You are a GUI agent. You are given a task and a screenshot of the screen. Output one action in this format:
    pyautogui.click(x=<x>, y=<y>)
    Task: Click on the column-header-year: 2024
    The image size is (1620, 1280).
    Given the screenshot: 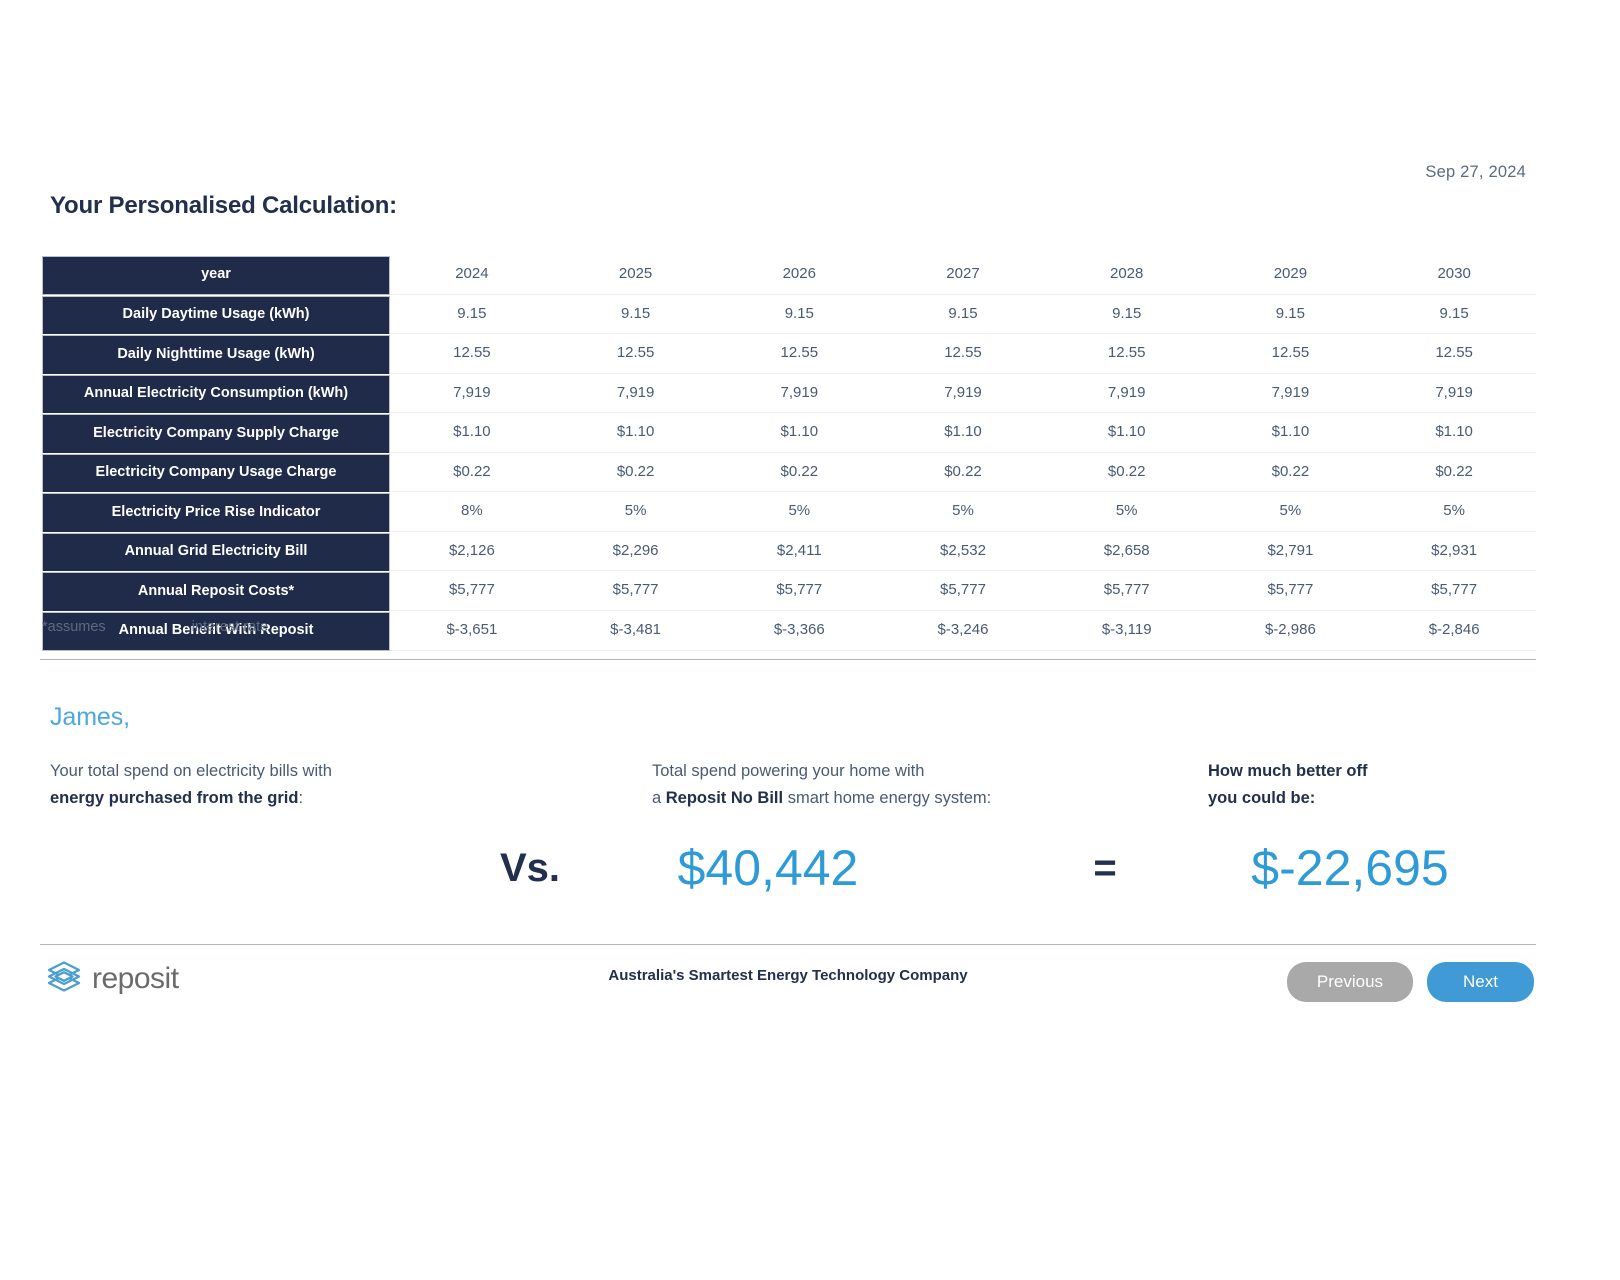 What is the action you would take?
    pyautogui.click(x=472, y=275)
    